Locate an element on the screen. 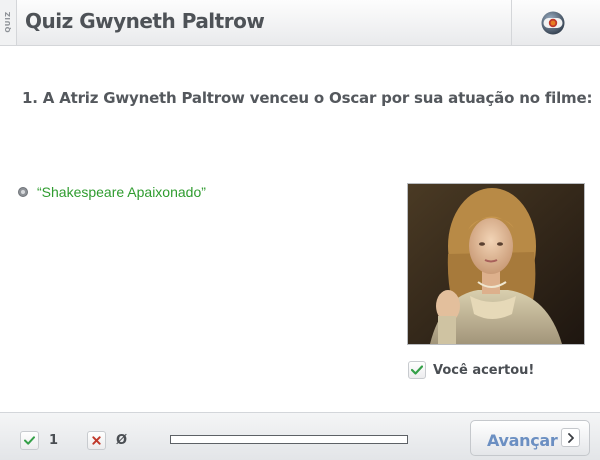  progress-bar is located at coordinates (289, 439).